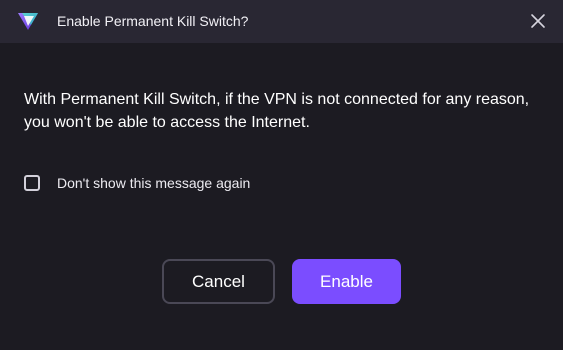 This screenshot has height=350, width=563. Describe the element at coordinates (538, 21) in the screenshot. I see `close-icon` at that location.